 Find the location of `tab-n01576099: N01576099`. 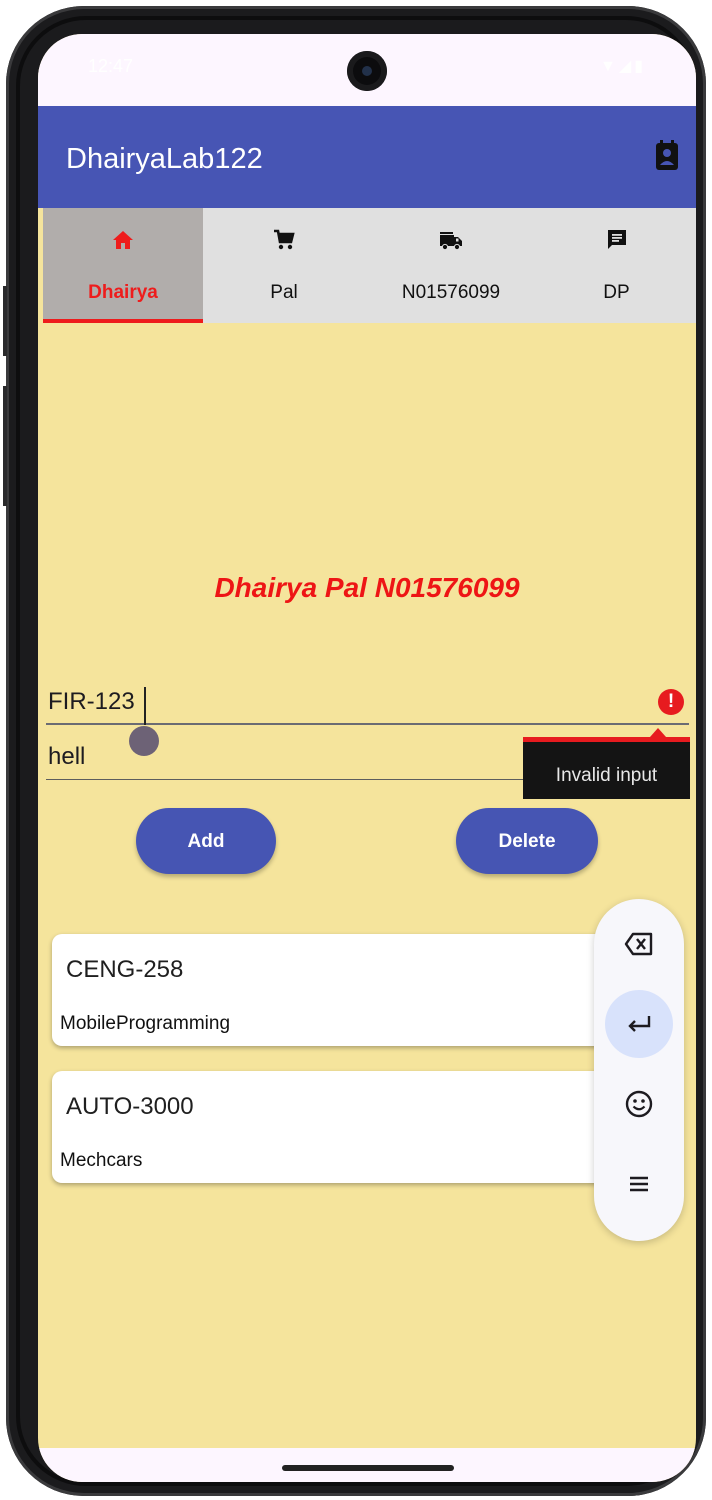

tab-n01576099: N01576099 is located at coordinates (451, 265).